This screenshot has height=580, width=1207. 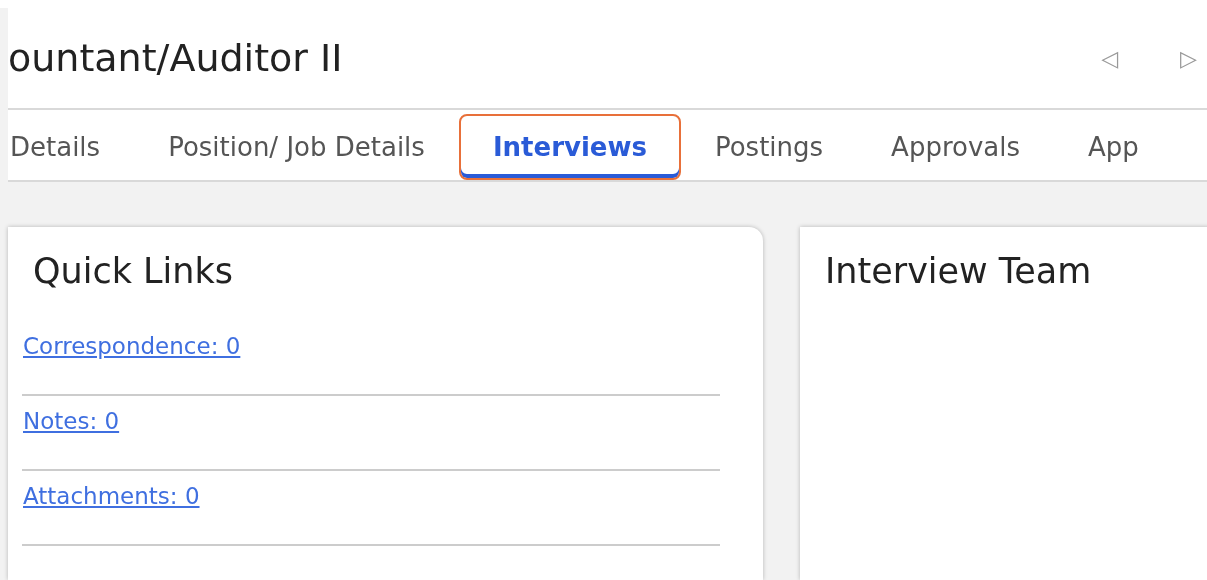 I want to click on tab: Postings, so click(x=769, y=147).